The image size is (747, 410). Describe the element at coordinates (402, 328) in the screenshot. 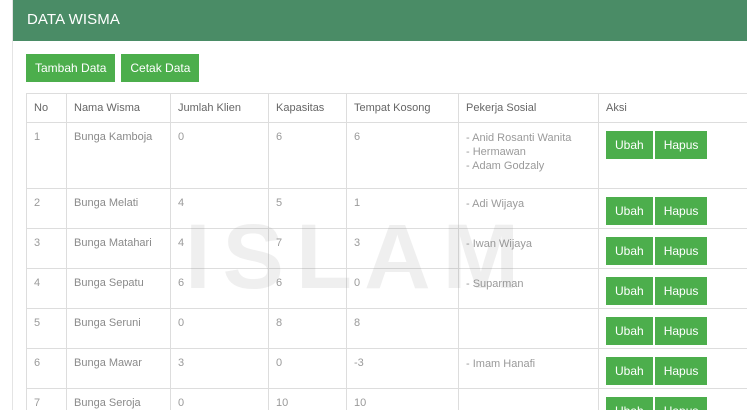

I see `cell-tempat-kosong: 8` at that location.